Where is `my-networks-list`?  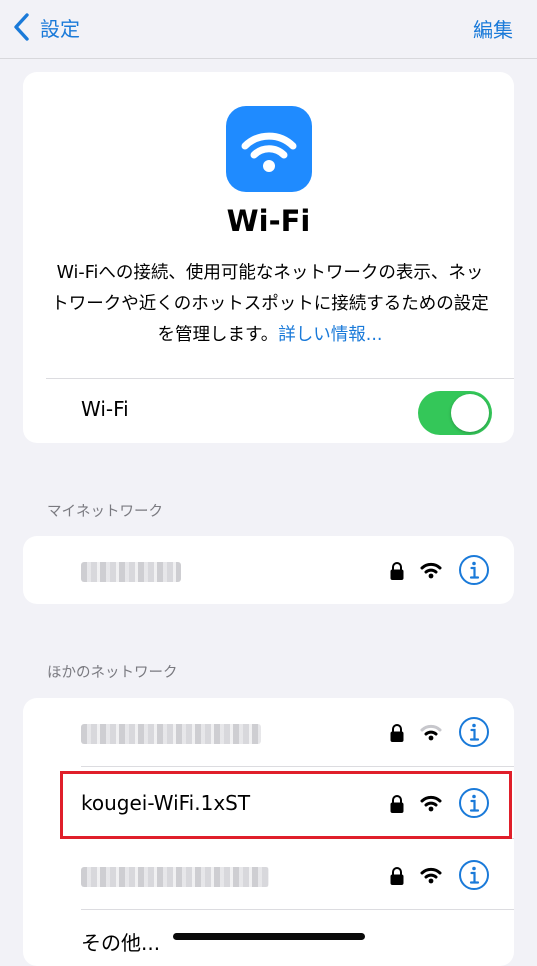 my-networks-list is located at coordinates (268, 570).